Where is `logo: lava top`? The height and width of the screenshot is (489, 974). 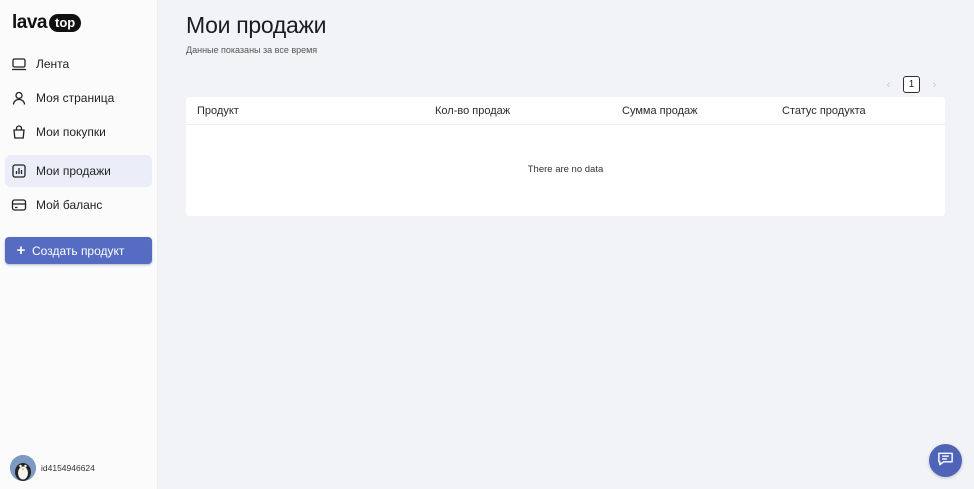
logo: lava top is located at coordinates (47, 22).